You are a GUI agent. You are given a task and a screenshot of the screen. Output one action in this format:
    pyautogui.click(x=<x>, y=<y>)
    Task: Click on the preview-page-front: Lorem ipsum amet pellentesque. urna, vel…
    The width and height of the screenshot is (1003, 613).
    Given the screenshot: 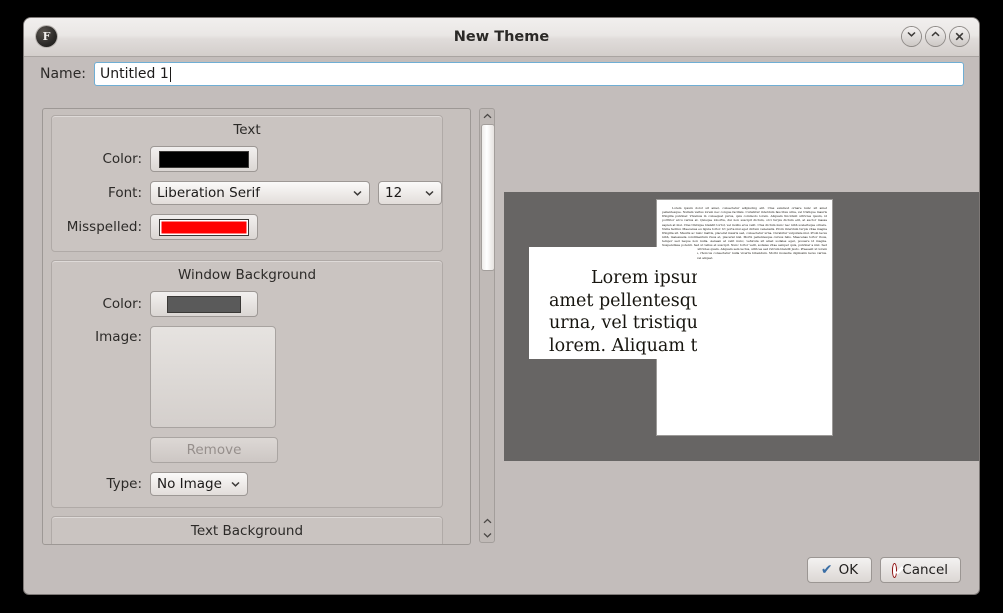 What is the action you would take?
    pyautogui.click(x=621, y=310)
    